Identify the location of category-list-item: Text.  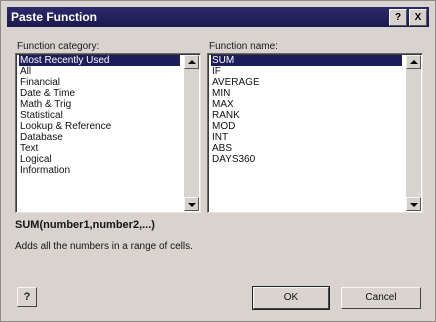
(99, 148).